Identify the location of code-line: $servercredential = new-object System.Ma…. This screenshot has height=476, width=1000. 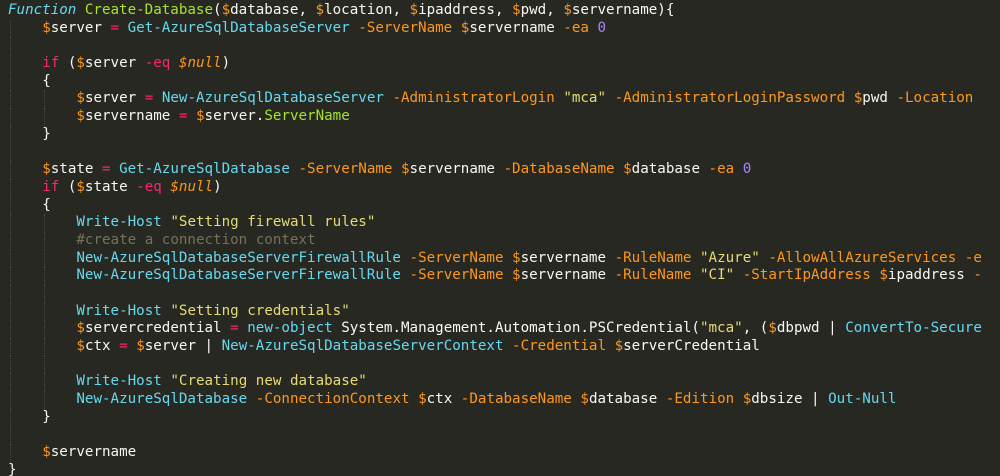
(504, 329).